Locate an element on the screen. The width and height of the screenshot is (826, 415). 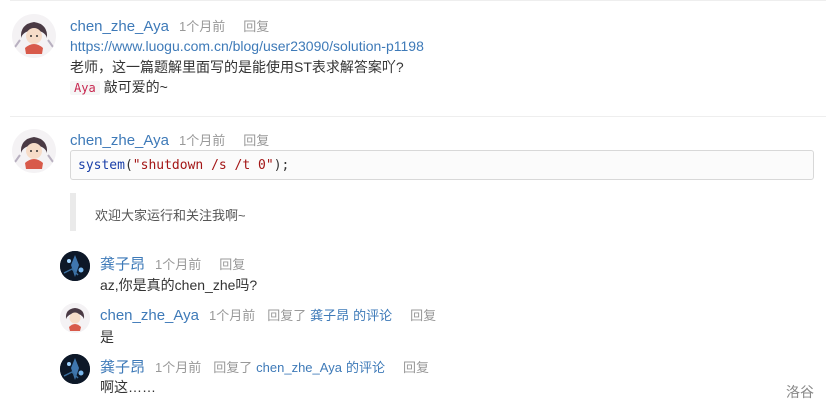
site-footer-label: 洛谷 is located at coordinates (800, 392).